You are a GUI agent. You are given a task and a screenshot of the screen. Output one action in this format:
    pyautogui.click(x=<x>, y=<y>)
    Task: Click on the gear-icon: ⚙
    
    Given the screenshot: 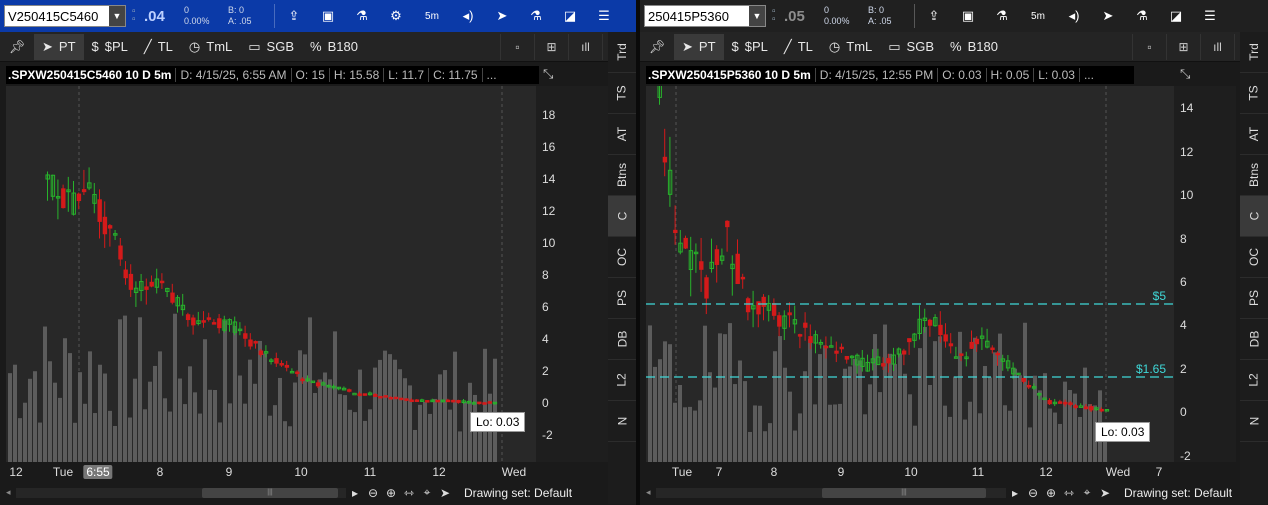 What is the action you would take?
    pyautogui.click(x=396, y=16)
    